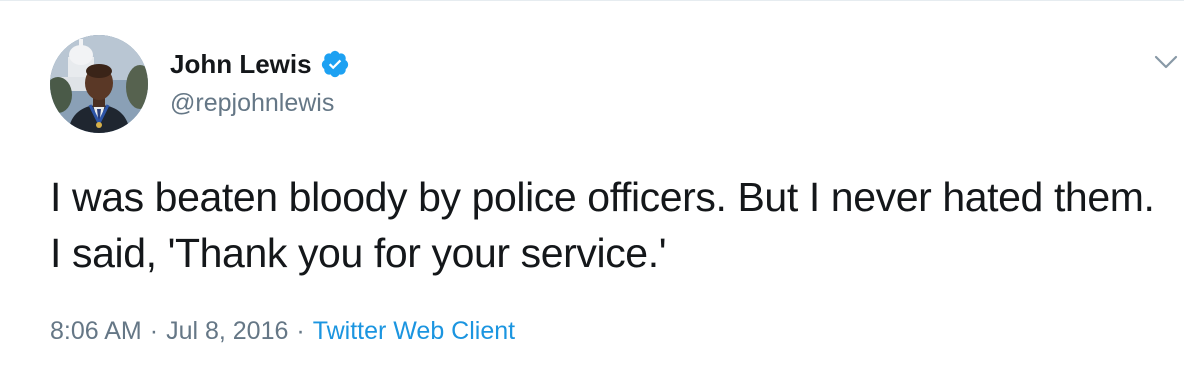 The height and width of the screenshot is (376, 1184). What do you see at coordinates (414, 331) in the screenshot?
I see `tweet-source-link: Twitter Web Client` at bounding box center [414, 331].